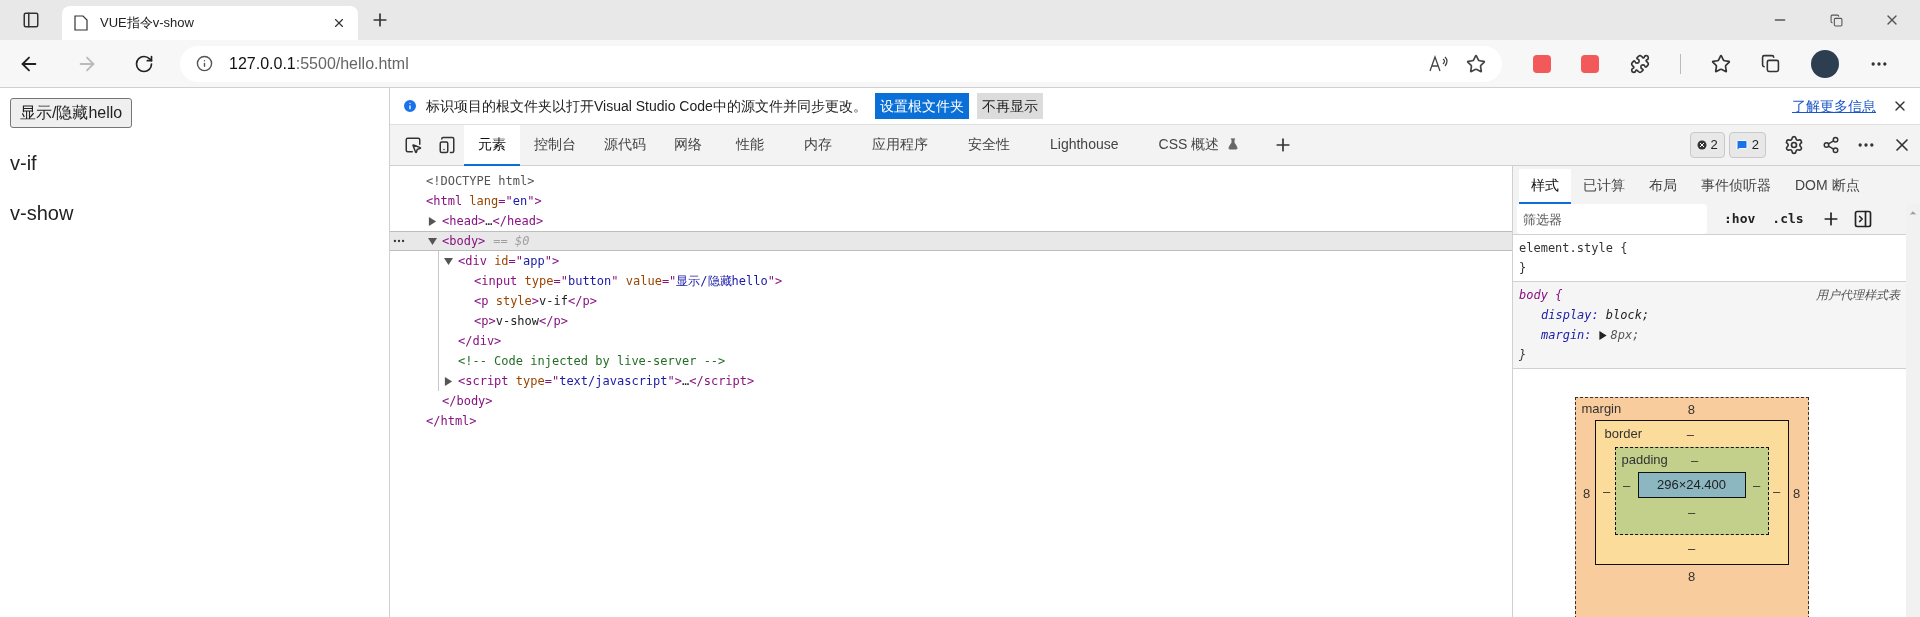  What do you see at coordinates (1601, 409) in the screenshot?
I see `box-label: margin` at bounding box center [1601, 409].